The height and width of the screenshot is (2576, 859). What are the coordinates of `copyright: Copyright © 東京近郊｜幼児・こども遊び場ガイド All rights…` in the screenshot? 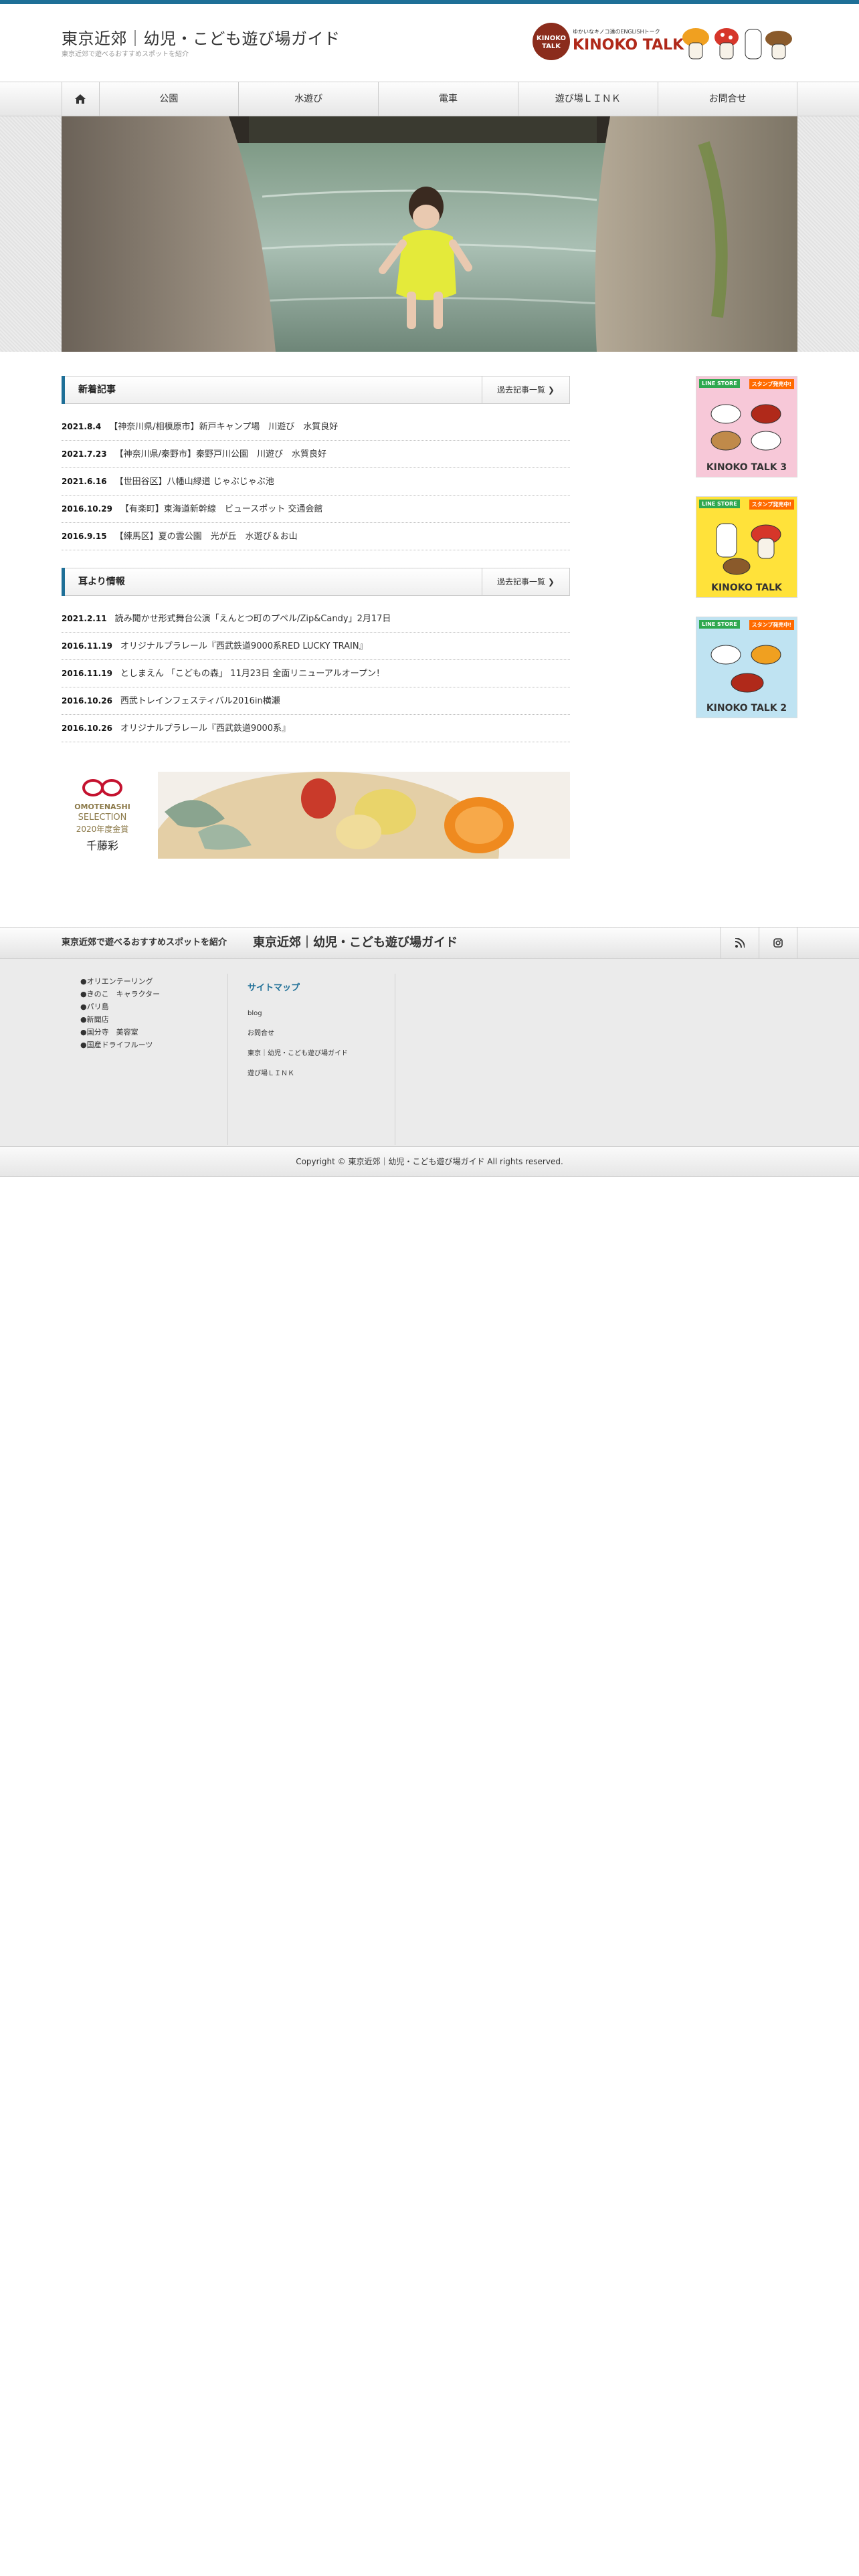 It's located at (429, 1161).